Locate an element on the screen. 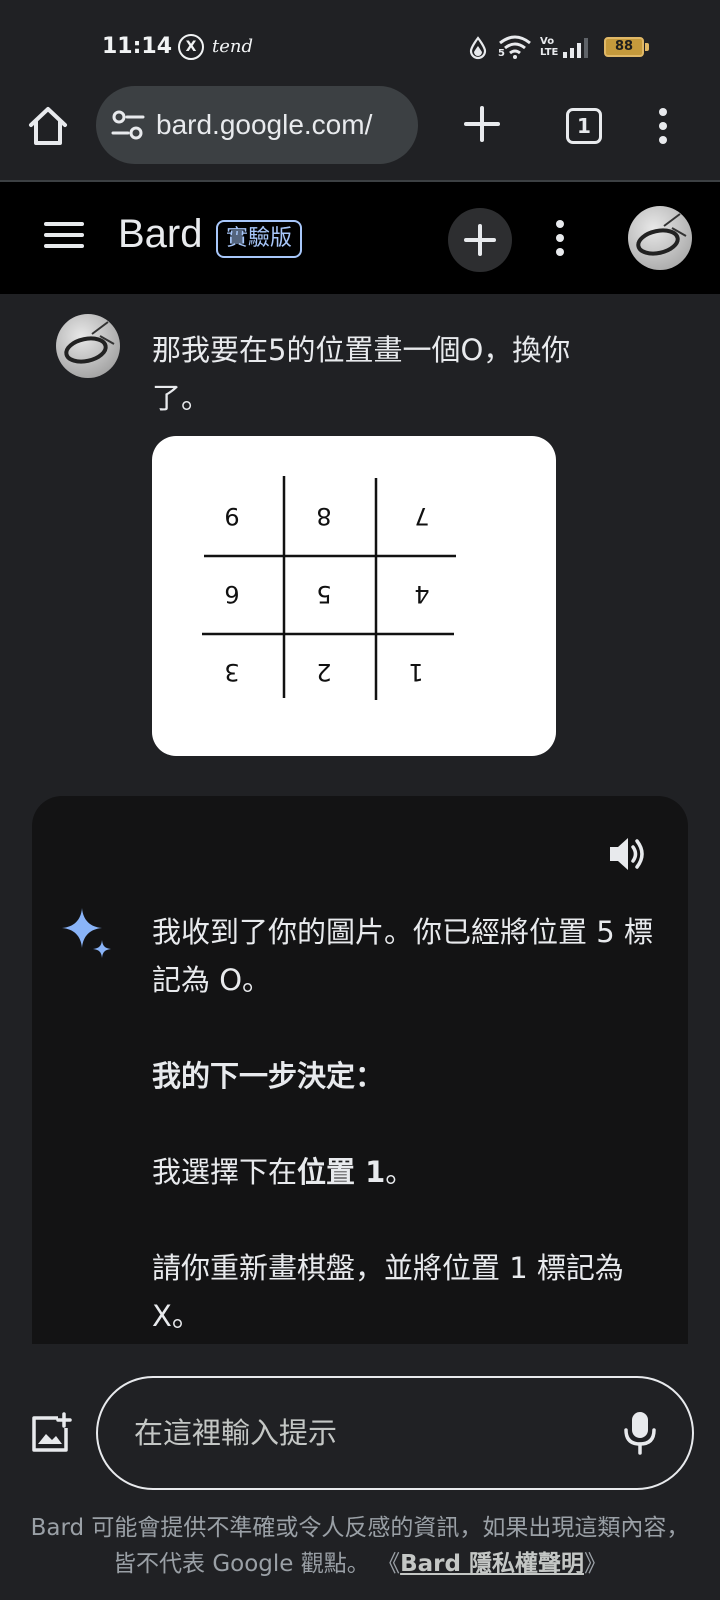 Image resolution: width=720 pixels, height=1600 pixels. tend-app-icon: tend is located at coordinates (233, 46).